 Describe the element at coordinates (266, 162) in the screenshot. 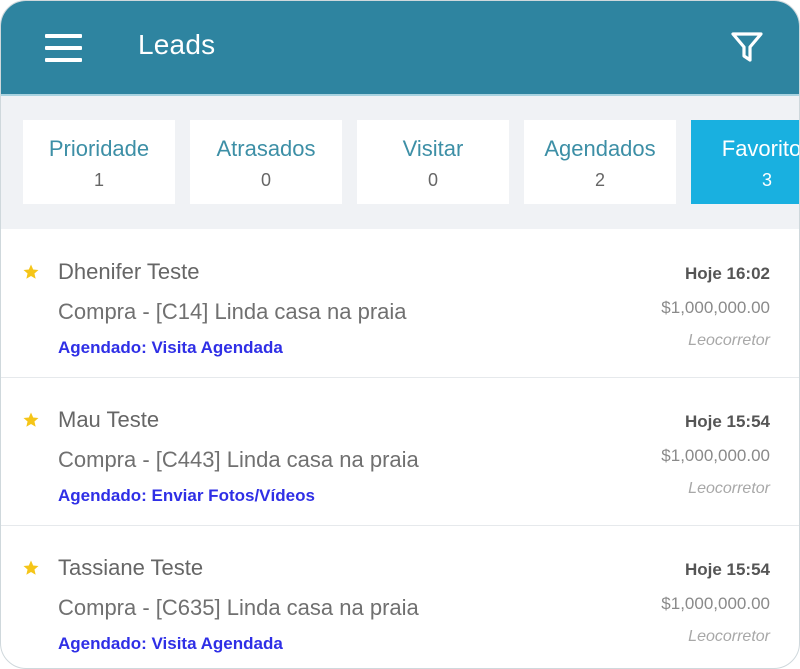

I see `tab-atrasados: Atrasados 0` at that location.